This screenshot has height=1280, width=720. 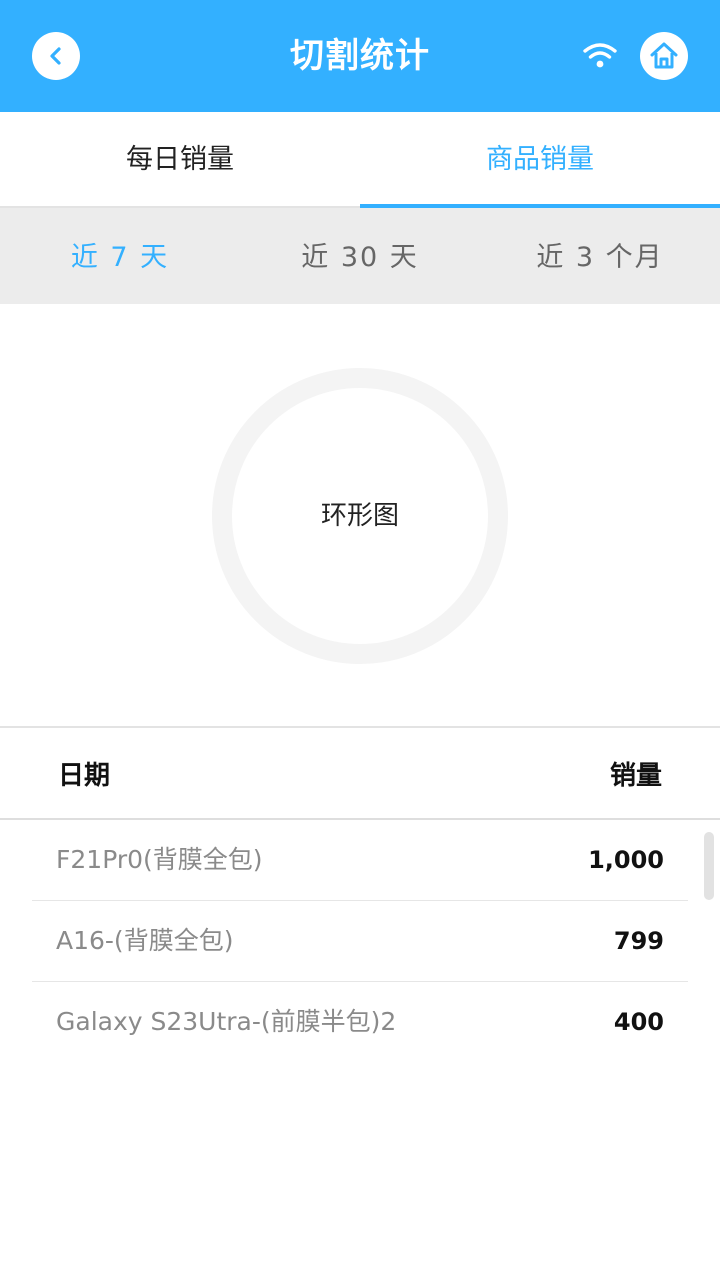 What do you see at coordinates (226, 1021) in the screenshot?
I see `product-name: Galaxy S23Utra-(前膜半包)2` at bounding box center [226, 1021].